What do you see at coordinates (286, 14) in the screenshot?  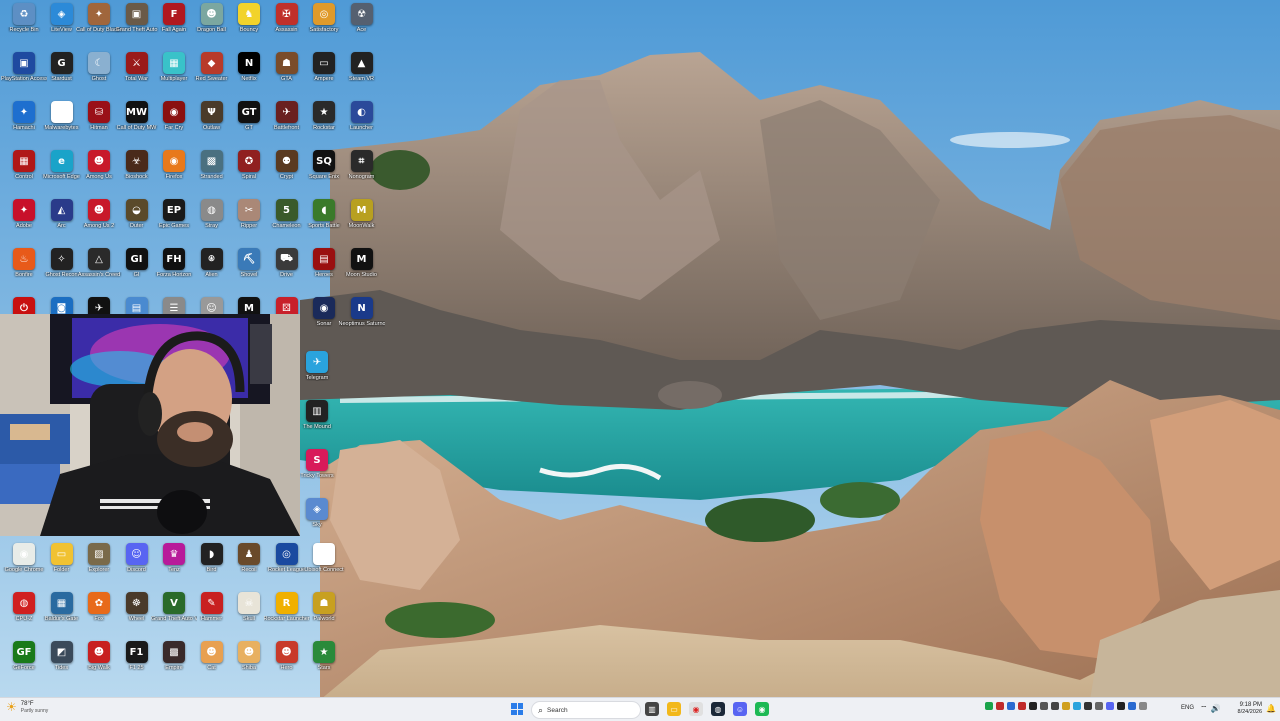 I see `app-icon: ✠` at bounding box center [286, 14].